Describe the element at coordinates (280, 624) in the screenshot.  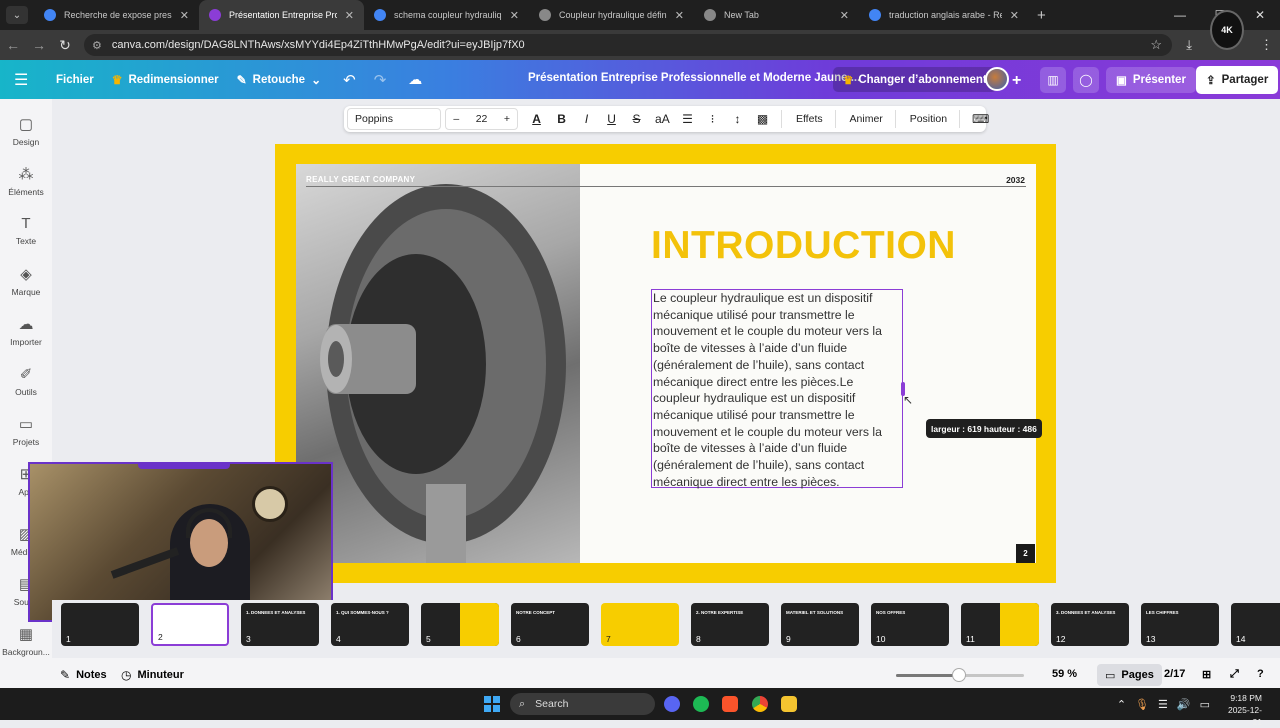
I see `page-thumbnail: 1. DONNEES ET ANALYSES 3` at that location.